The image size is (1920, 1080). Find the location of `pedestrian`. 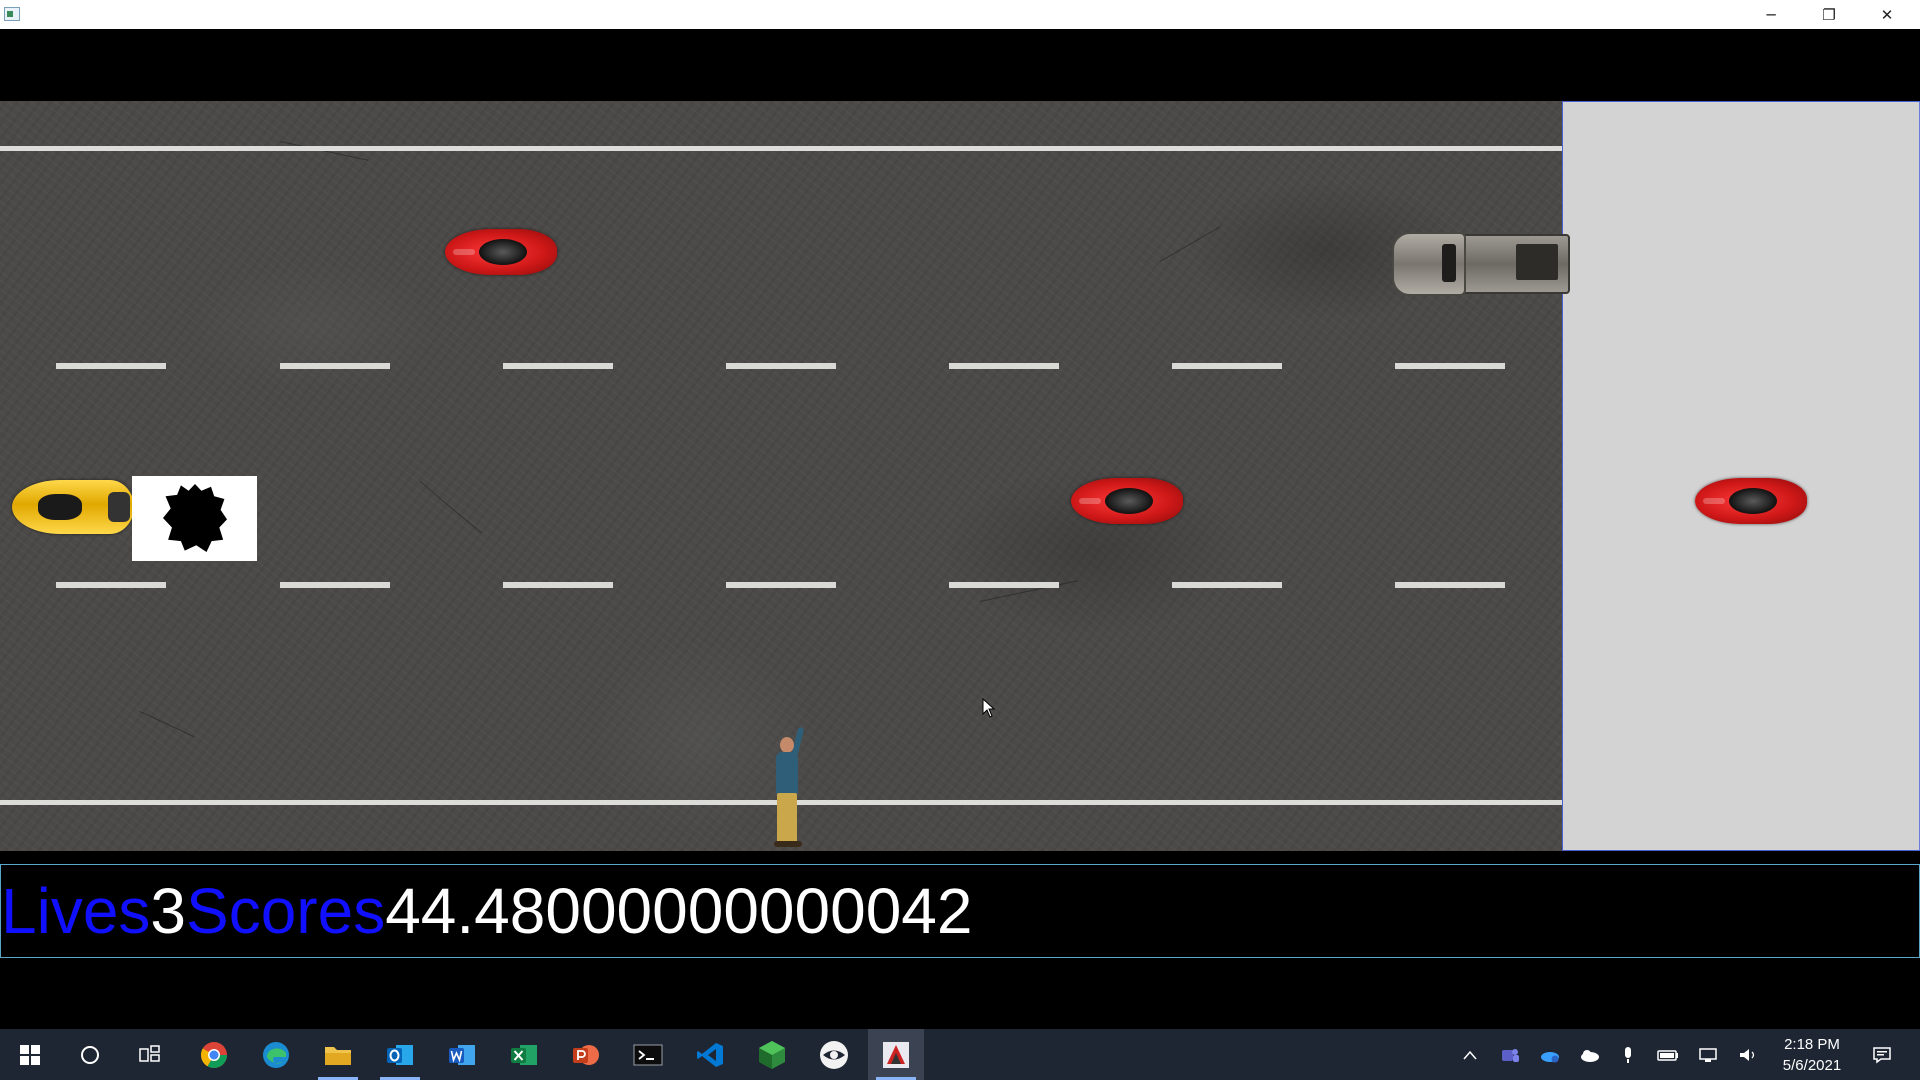

pedestrian is located at coordinates (788, 787).